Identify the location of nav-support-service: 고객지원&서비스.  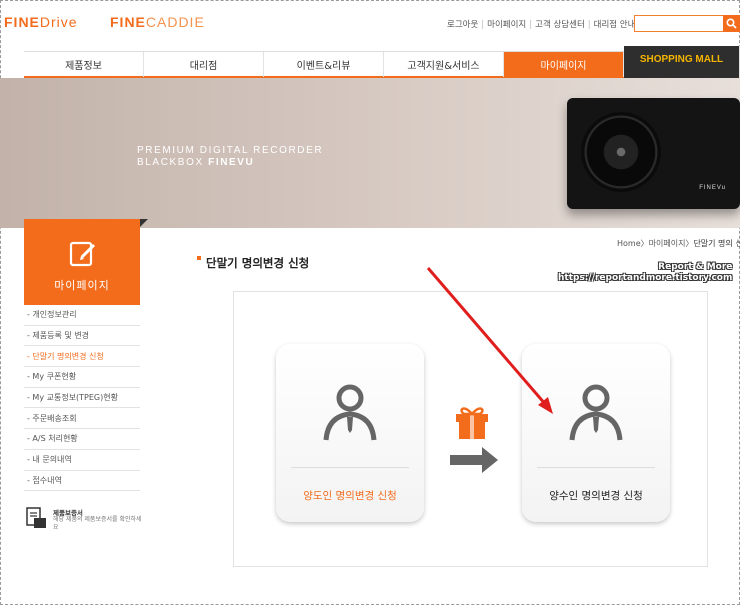
(444, 64).